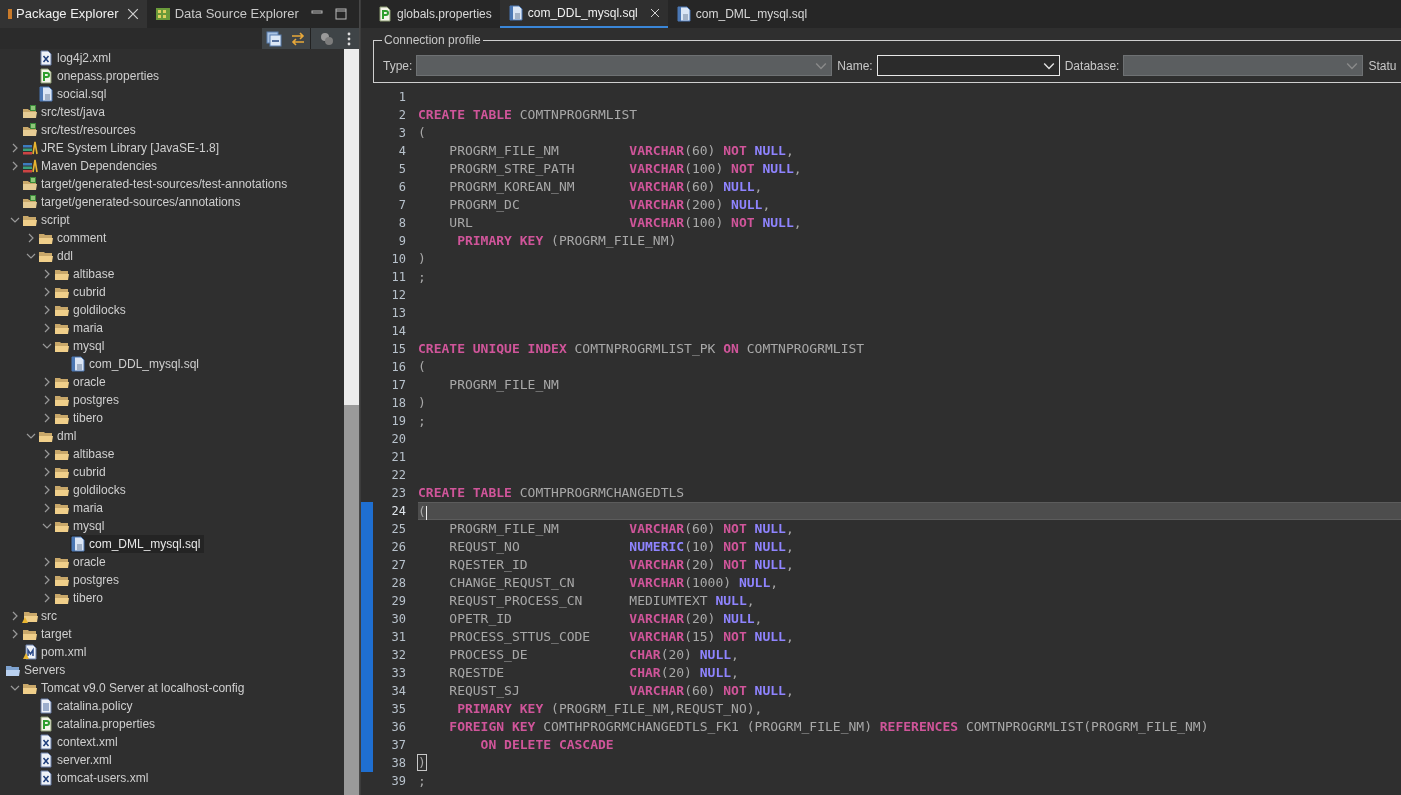  Describe the element at coordinates (398, 439) in the screenshot. I see `line-number: 20` at that location.